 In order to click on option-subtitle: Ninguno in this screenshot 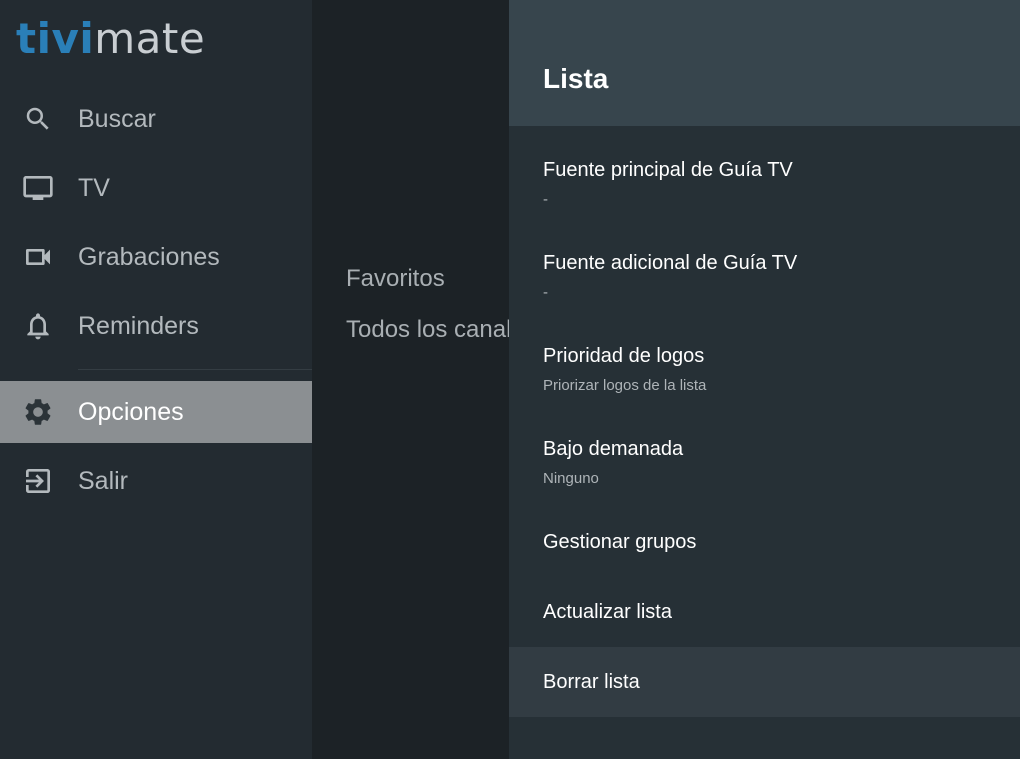, I will do `click(571, 478)`.